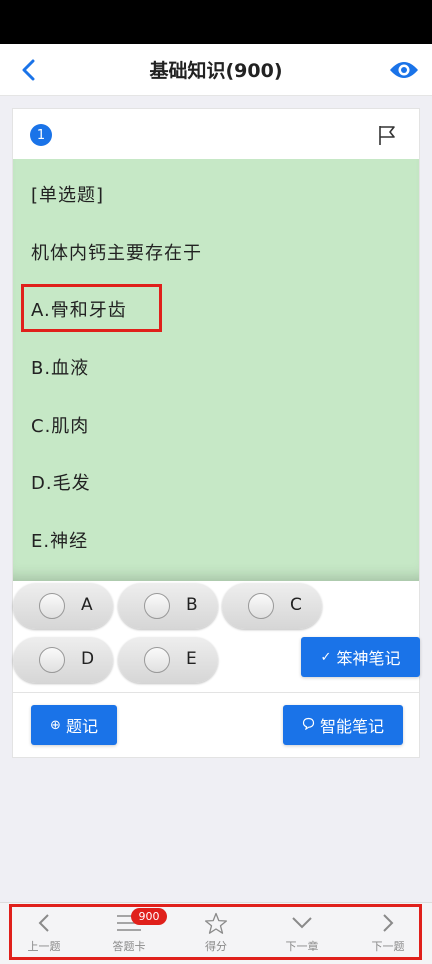 Image resolution: width=432 pixels, height=964 pixels. I want to click on choice-c-button: C, so click(272, 606).